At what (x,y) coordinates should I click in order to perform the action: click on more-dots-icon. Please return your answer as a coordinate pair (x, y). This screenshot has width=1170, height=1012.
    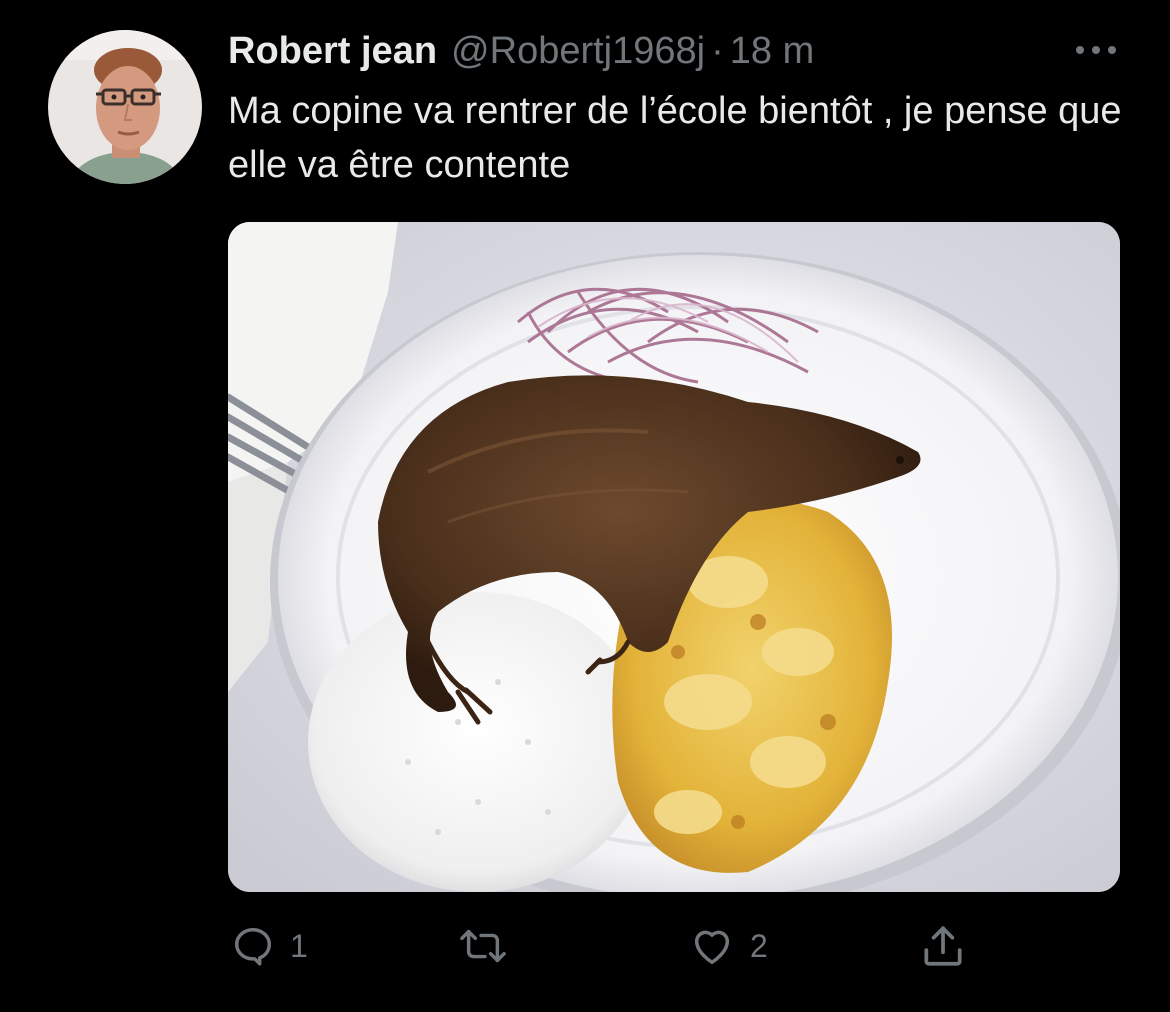
    Looking at the image, I should click on (1096, 50).